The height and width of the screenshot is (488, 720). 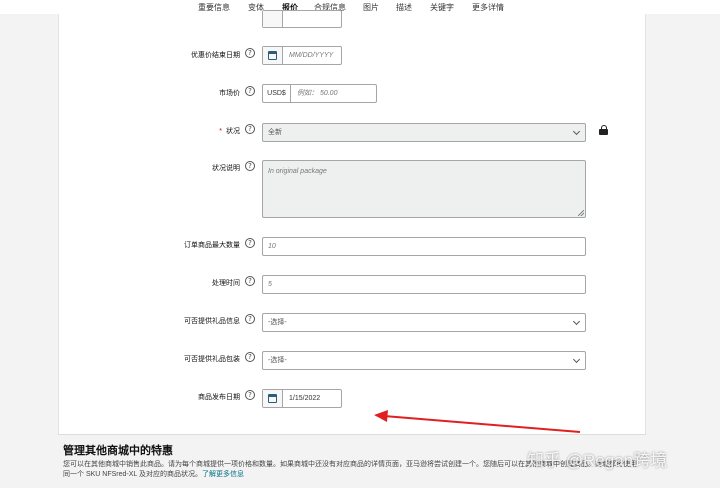 I want to click on red-arrow-annotation, so click(x=477, y=421).